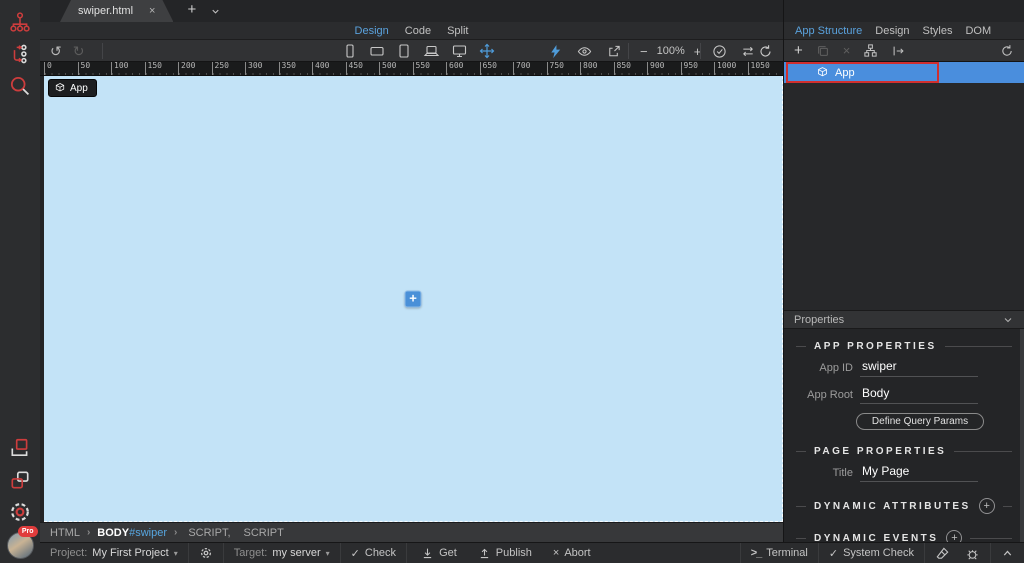  I want to click on extensions-icon, so click(20, 480).